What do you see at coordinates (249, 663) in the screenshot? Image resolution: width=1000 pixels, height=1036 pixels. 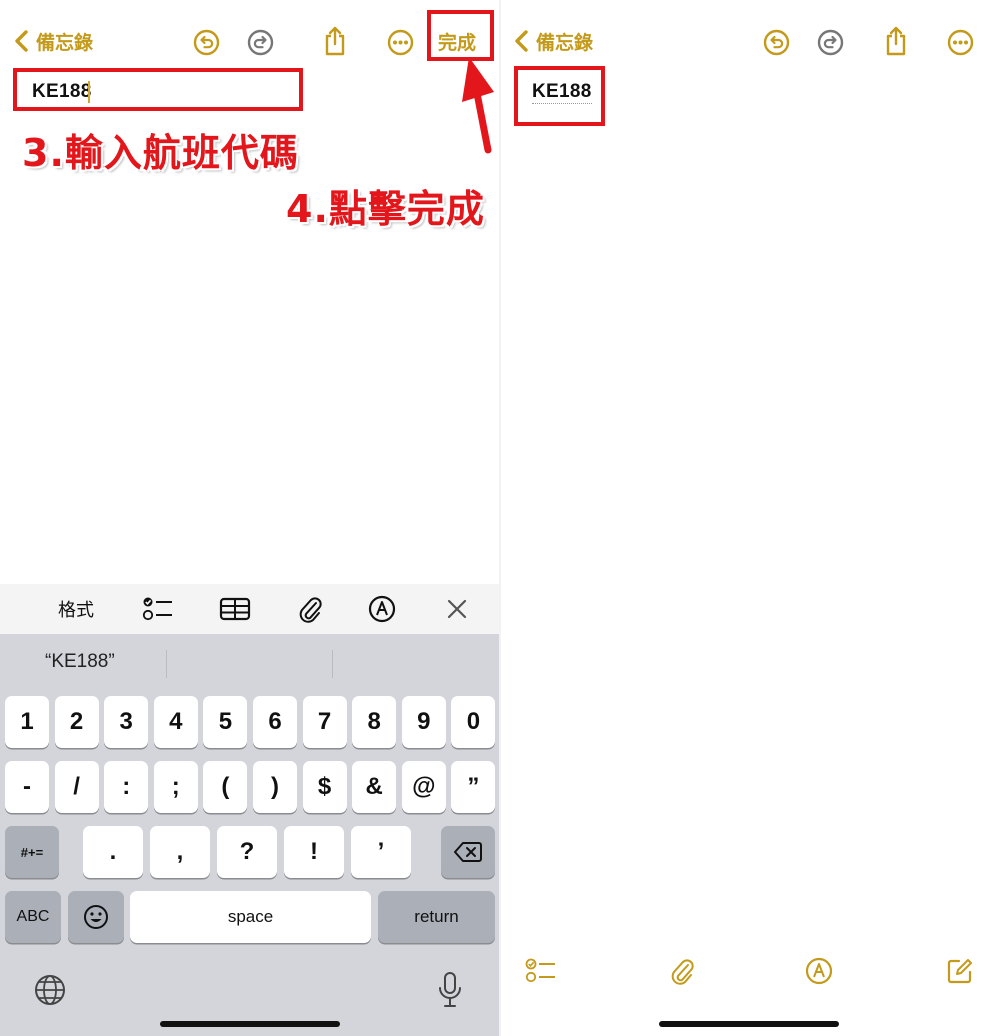 I see `suggestion-bar: “KE188”` at bounding box center [249, 663].